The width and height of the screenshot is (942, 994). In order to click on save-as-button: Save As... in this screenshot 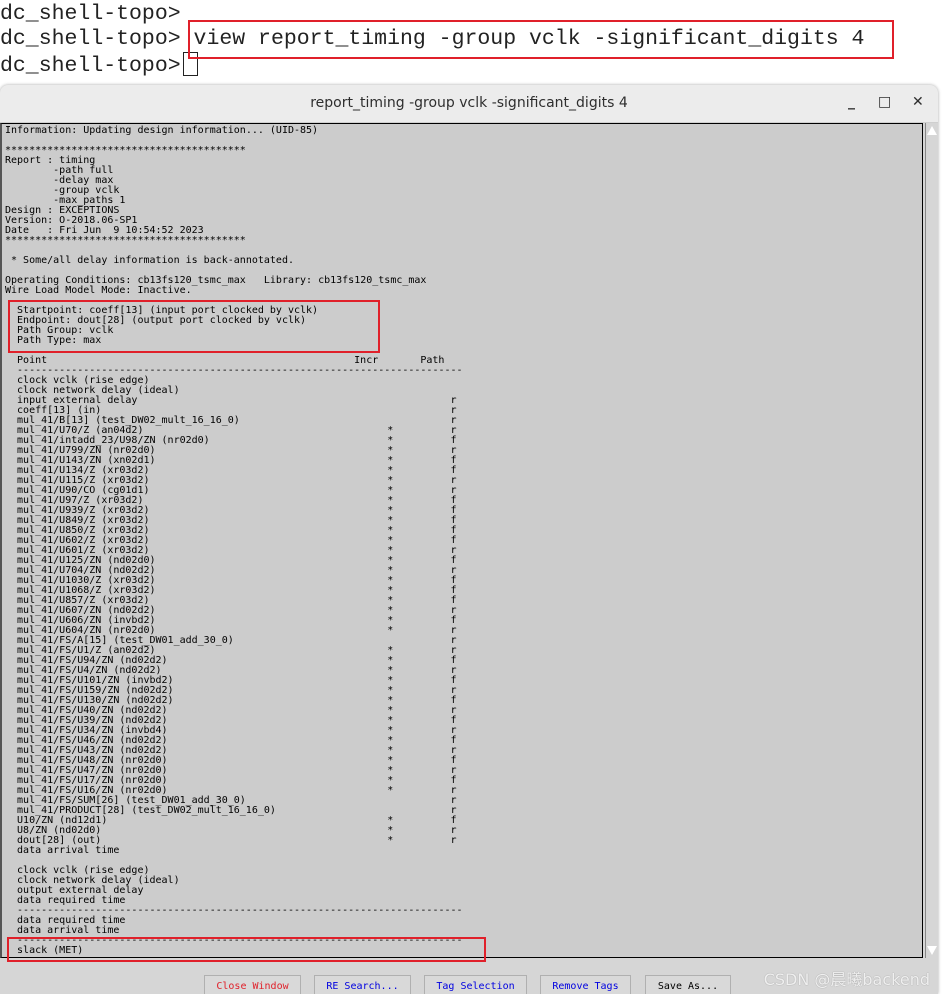, I will do `click(688, 984)`.